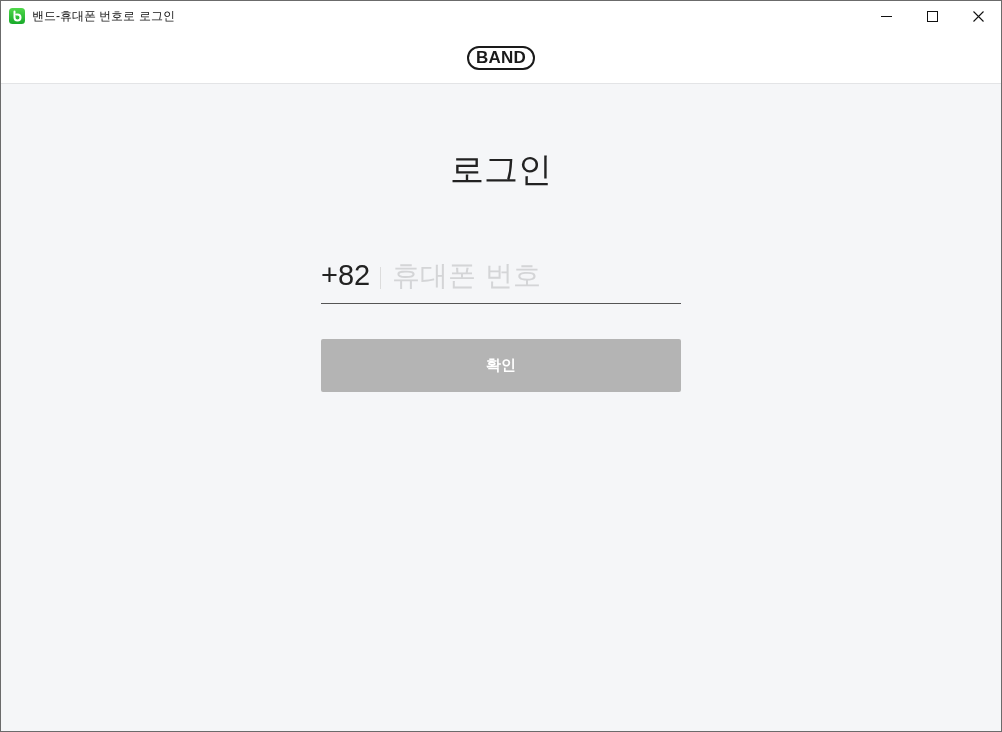 The width and height of the screenshot is (1002, 732). Describe the element at coordinates (103, 16) in the screenshot. I see `window-title: 밴드-휴대폰 번호로 로그인` at that location.